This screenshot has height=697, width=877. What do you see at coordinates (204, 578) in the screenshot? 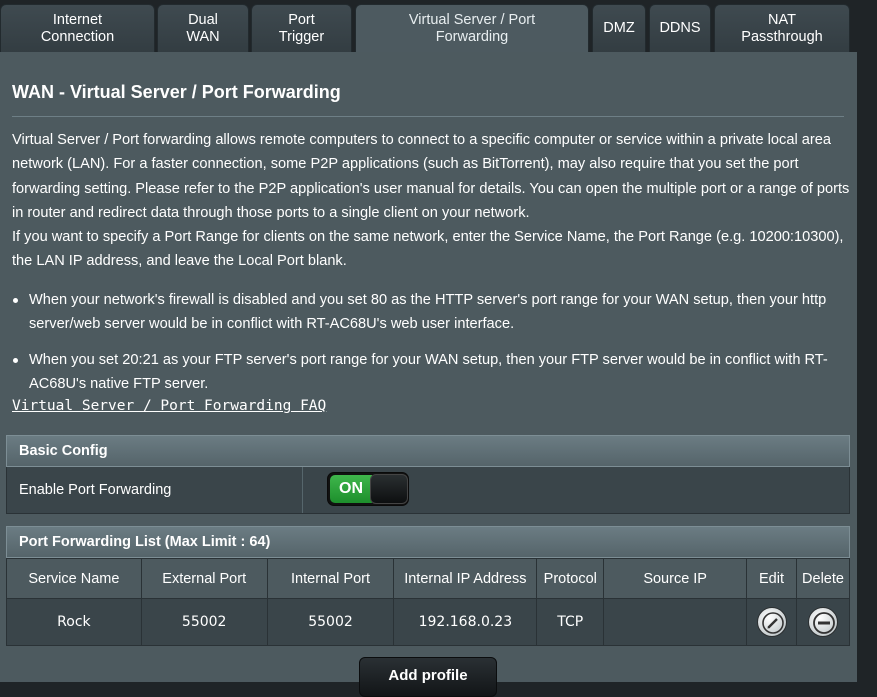
I see `column-header-external-port: External Port` at bounding box center [204, 578].